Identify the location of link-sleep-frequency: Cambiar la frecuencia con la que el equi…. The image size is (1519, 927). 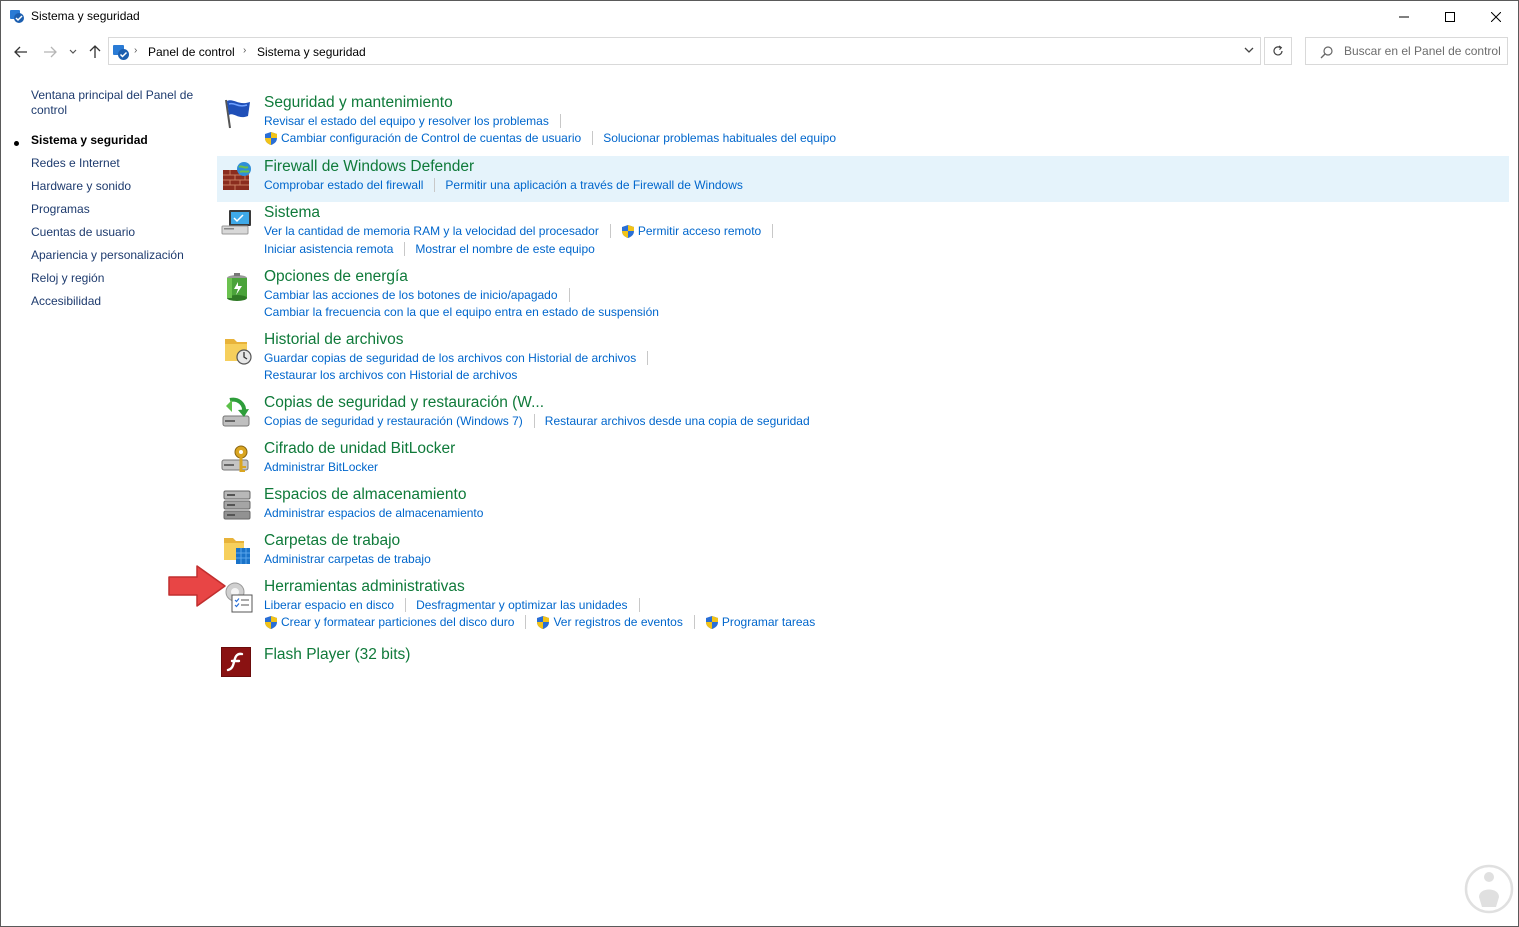
(461, 312).